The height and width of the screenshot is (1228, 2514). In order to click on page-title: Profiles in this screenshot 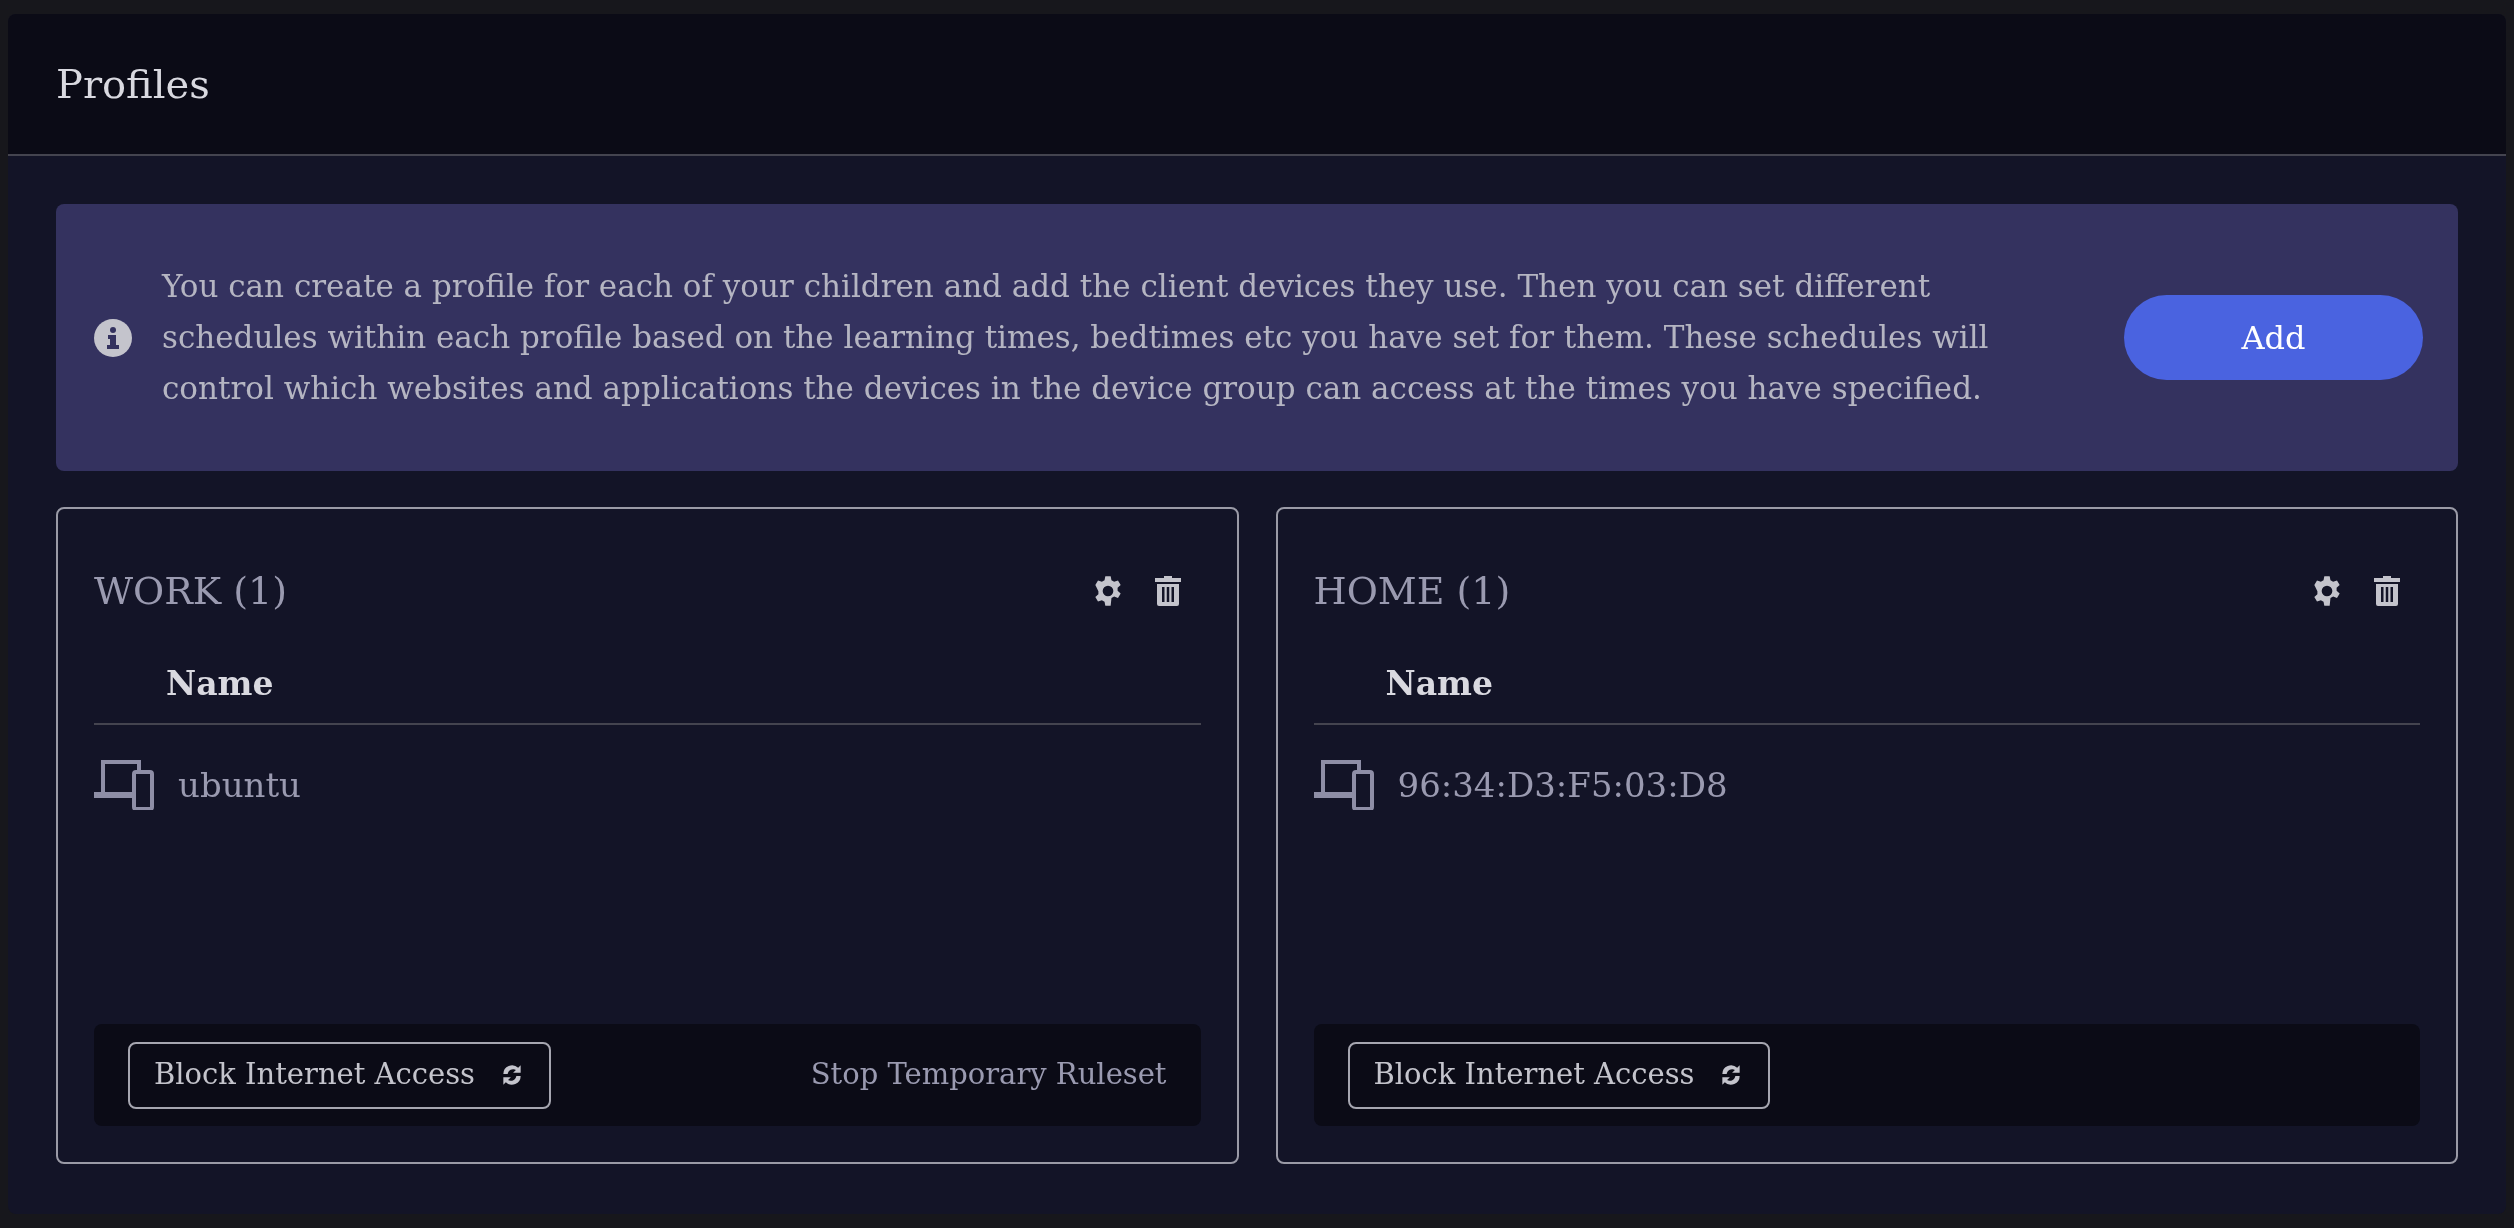, I will do `click(133, 84)`.